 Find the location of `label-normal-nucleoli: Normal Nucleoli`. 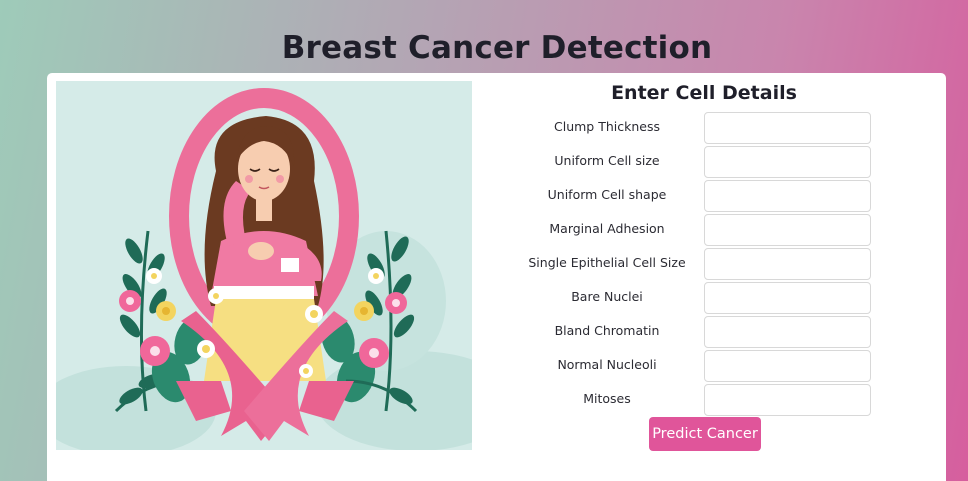

label-normal-nucleoli: Normal Nucleoli is located at coordinates (607, 364).